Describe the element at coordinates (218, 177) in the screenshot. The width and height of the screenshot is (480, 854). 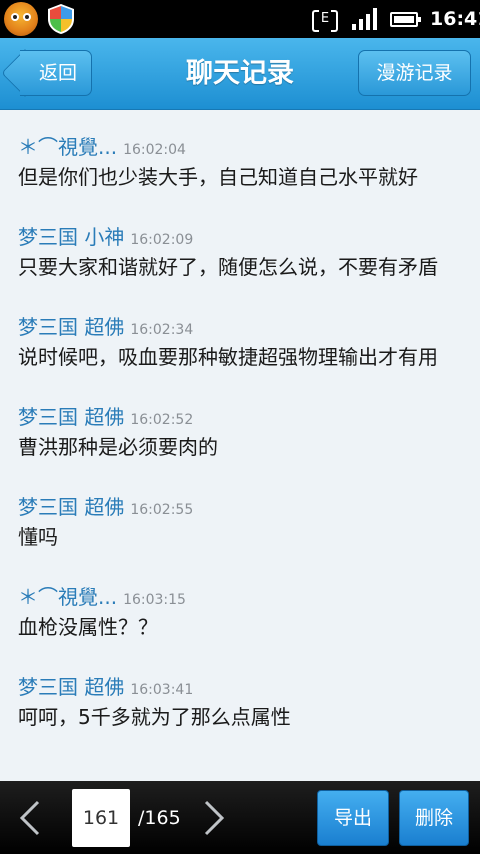
I see `message-content: 但是你们也少装大手，自己知道自己水平就好` at that location.